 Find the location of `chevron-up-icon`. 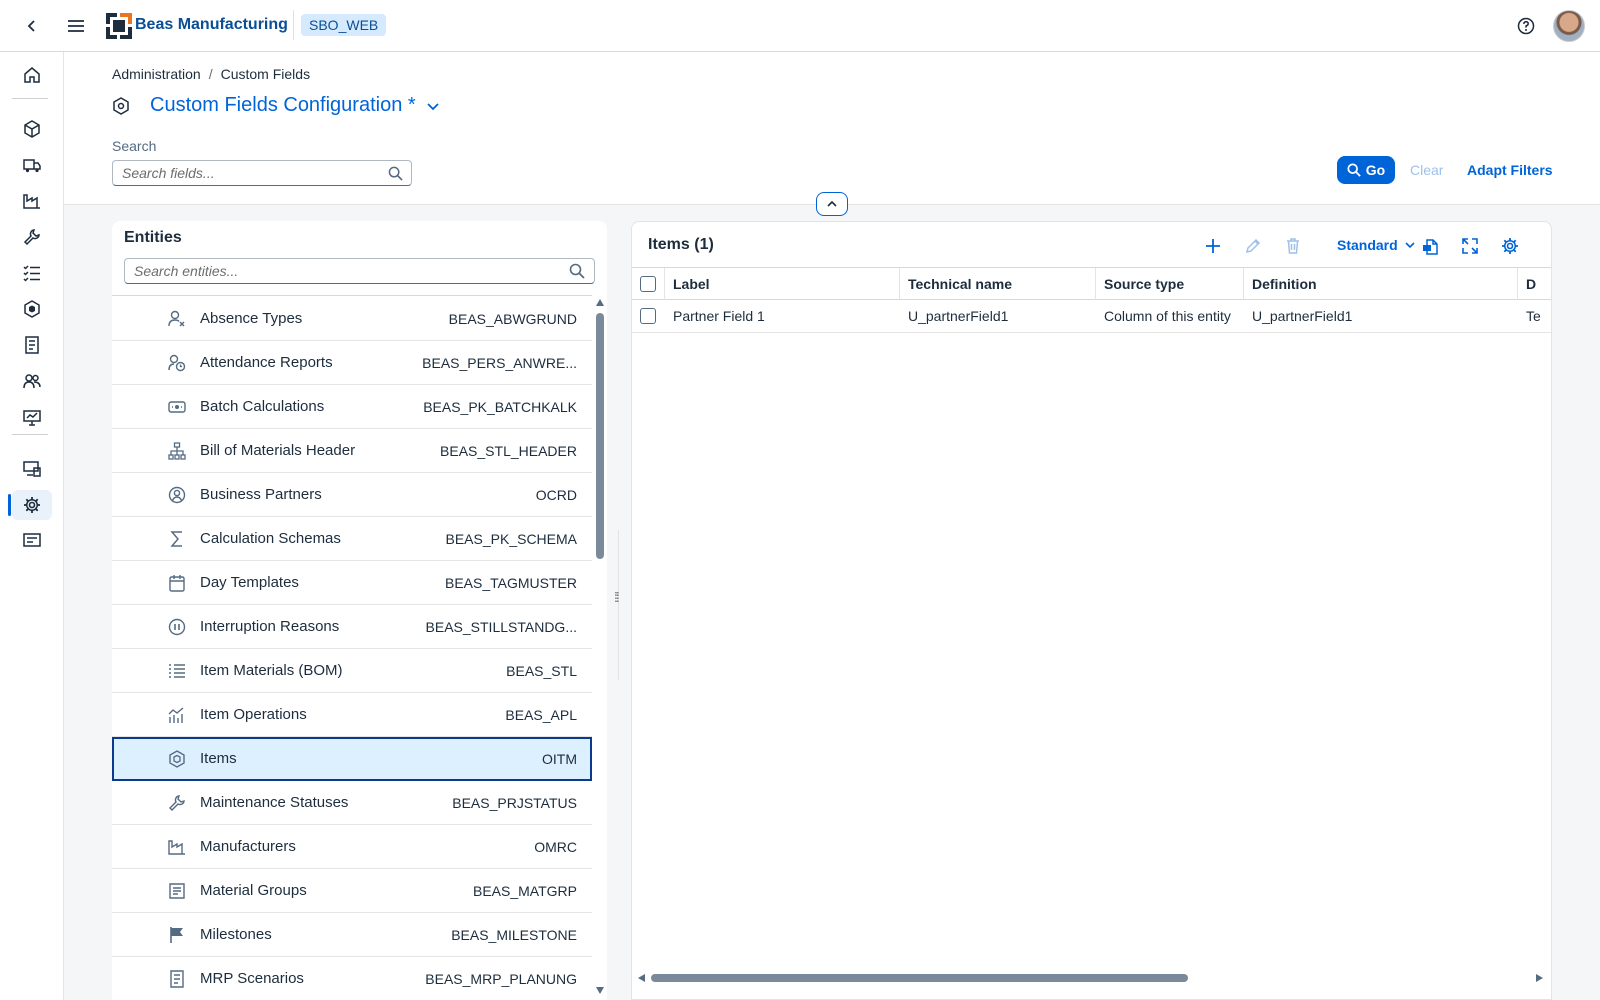

chevron-up-icon is located at coordinates (832, 203).